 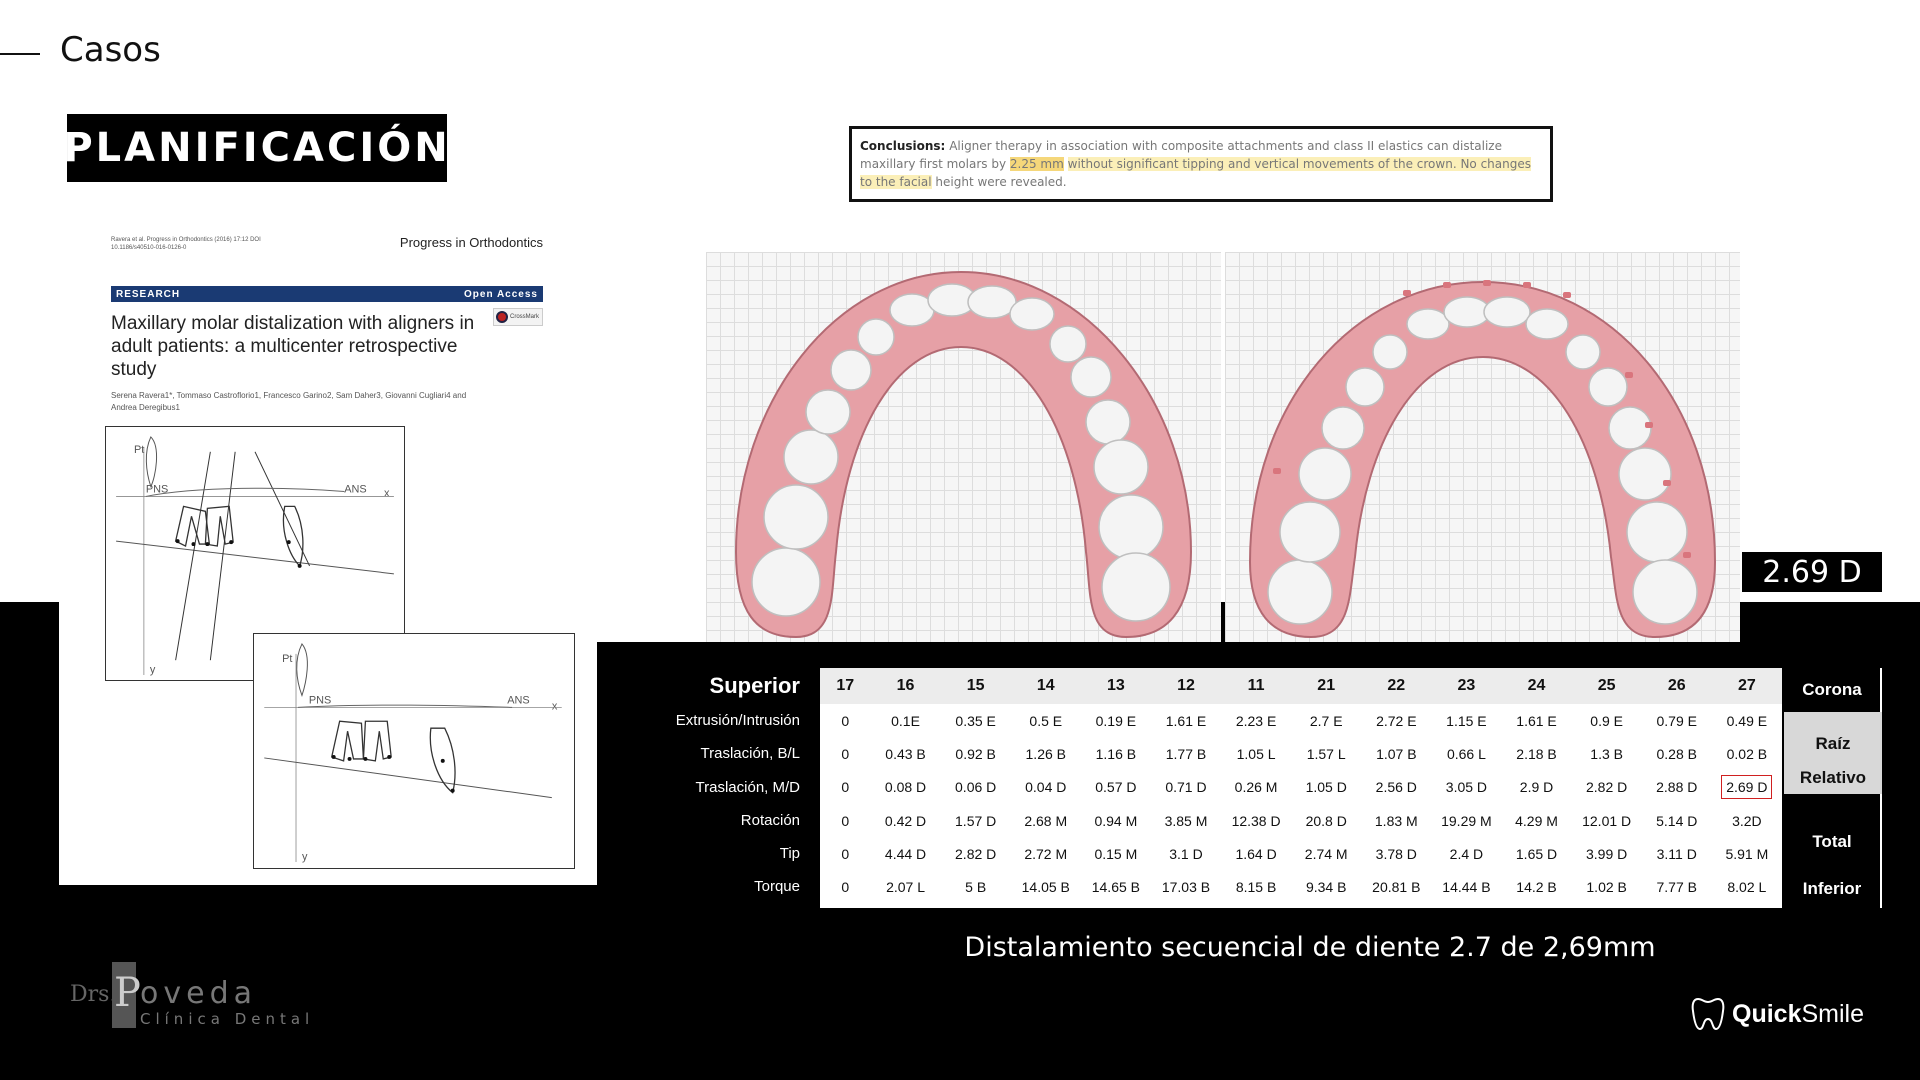 What do you see at coordinates (20, 54) in the screenshot?
I see `header-rule` at bounding box center [20, 54].